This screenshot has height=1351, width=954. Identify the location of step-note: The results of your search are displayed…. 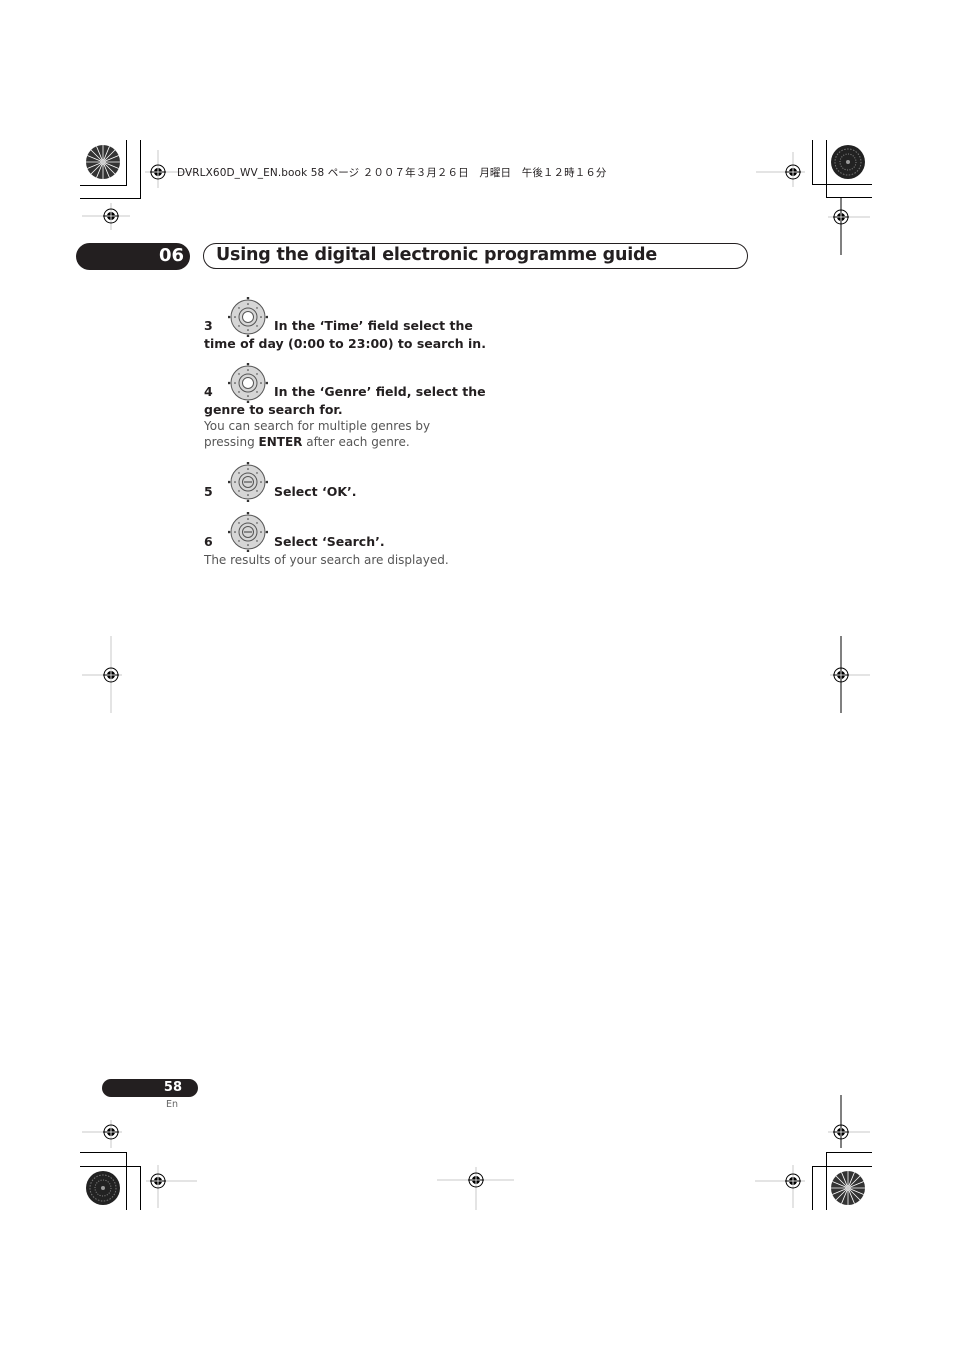
(326, 560).